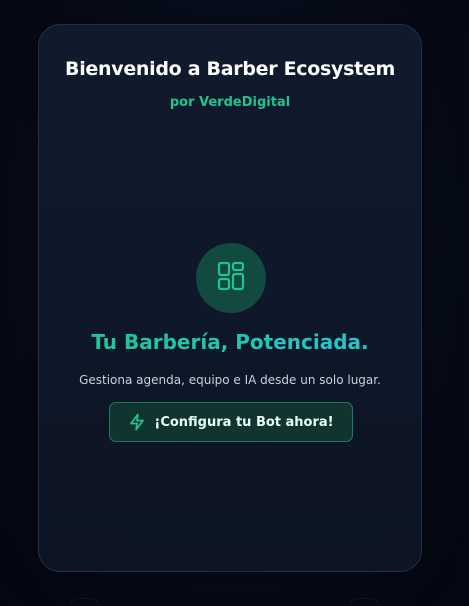 This screenshot has height=606, width=469. I want to click on configure-bot-label: ¡Configura tu Bot ahora!, so click(244, 422).